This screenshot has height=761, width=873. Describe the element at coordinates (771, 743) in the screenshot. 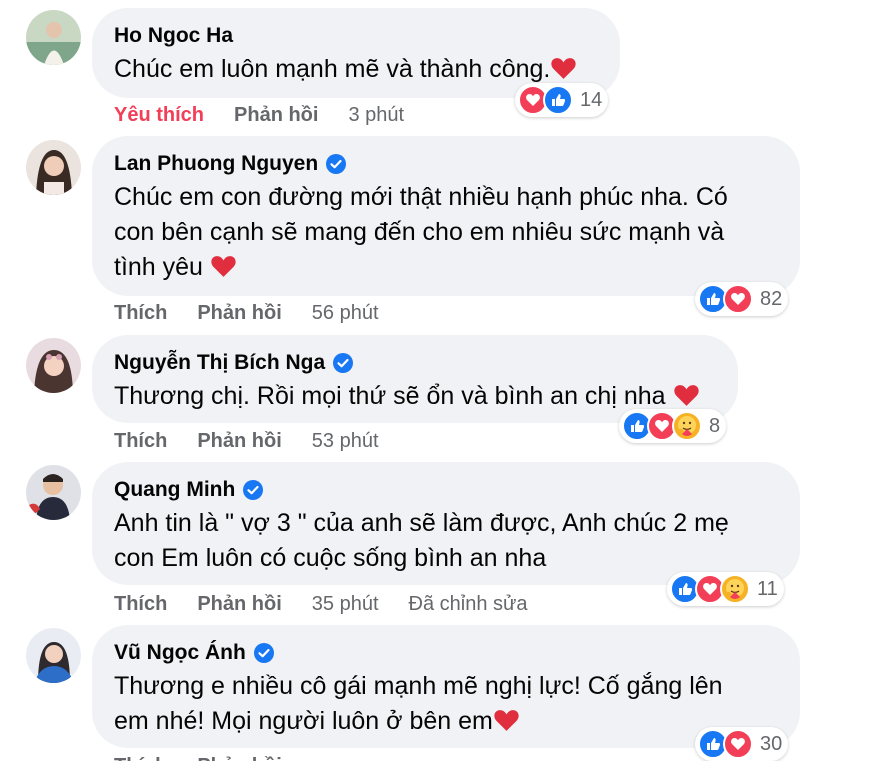

I see `reaction-count: 30` at that location.